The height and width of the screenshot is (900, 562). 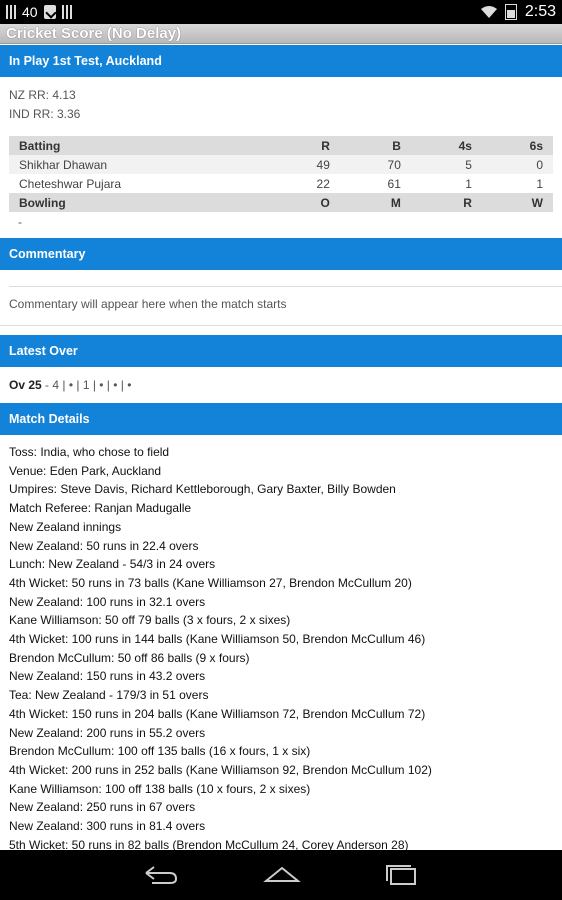 What do you see at coordinates (375, 202) in the screenshot?
I see `maidens-header: M` at bounding box center [375, 202].